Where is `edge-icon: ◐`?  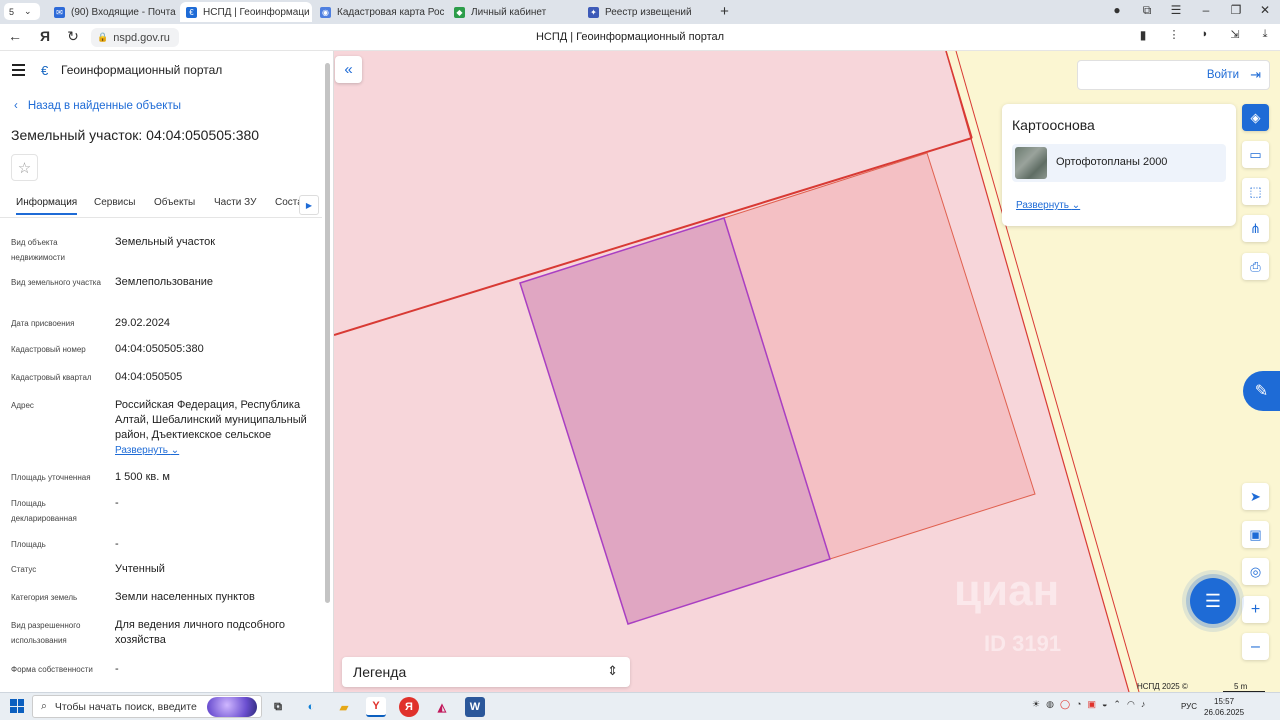 edge-icon: ◐ is located at coordinates (311, 707).